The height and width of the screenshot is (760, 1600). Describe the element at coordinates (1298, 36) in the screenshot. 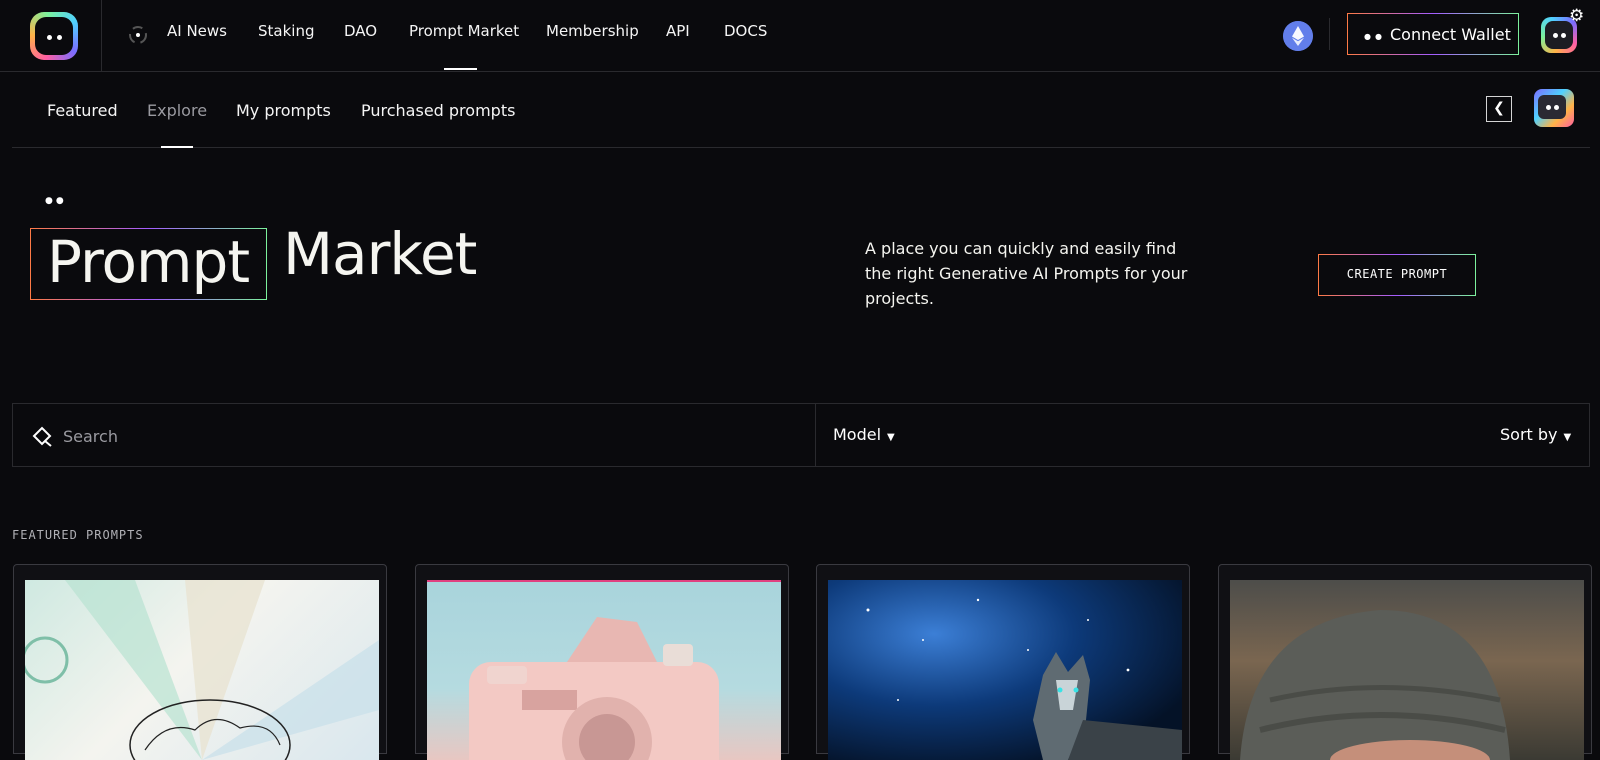

I see `ethereum-icon` at that location.